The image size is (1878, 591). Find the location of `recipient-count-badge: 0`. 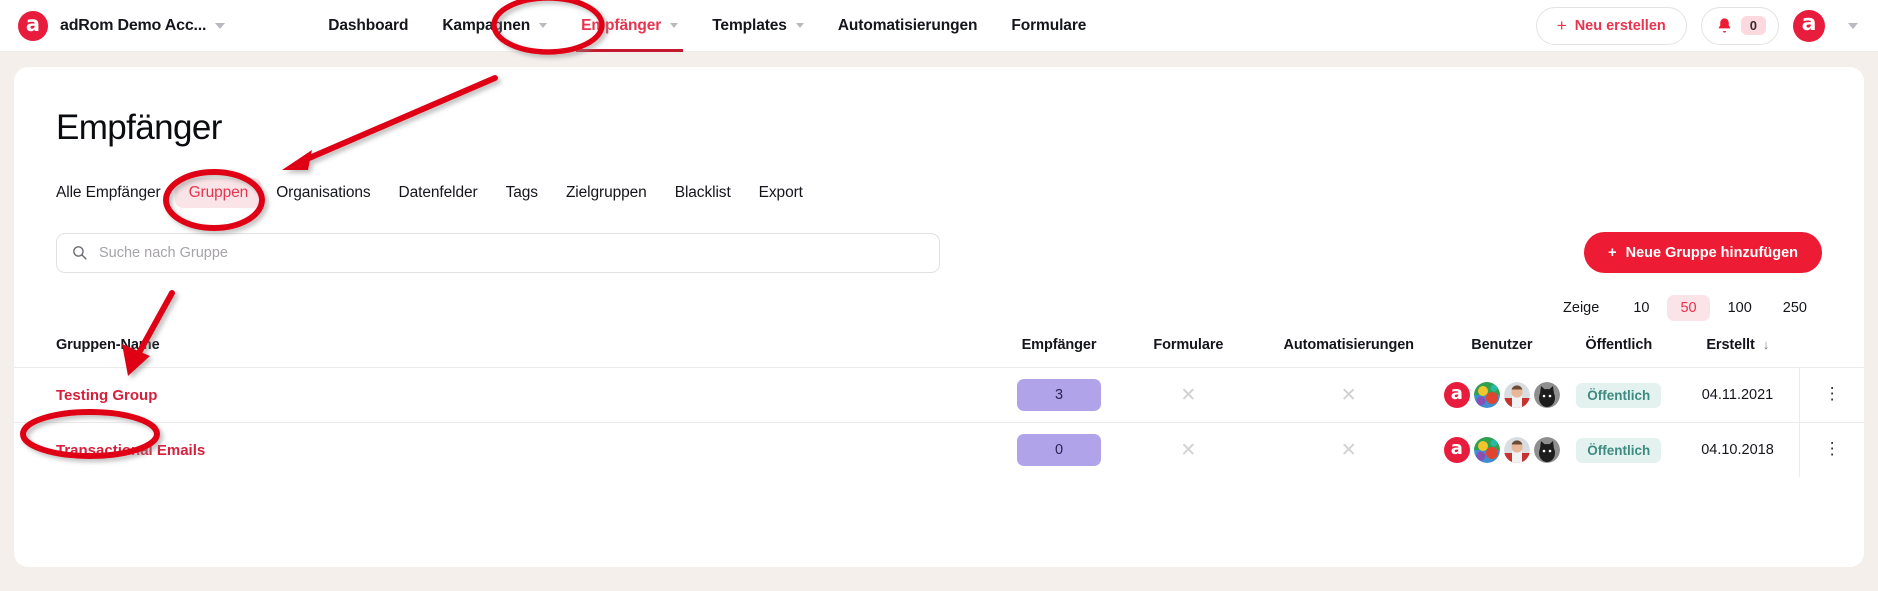

recipient-count-badge: 0 is located at coordinates (1059, 450).